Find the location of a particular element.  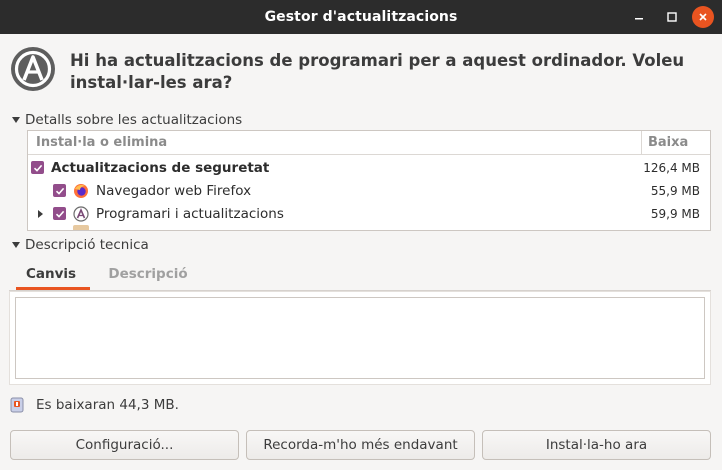

close-button is located at coordinates (703, 17).